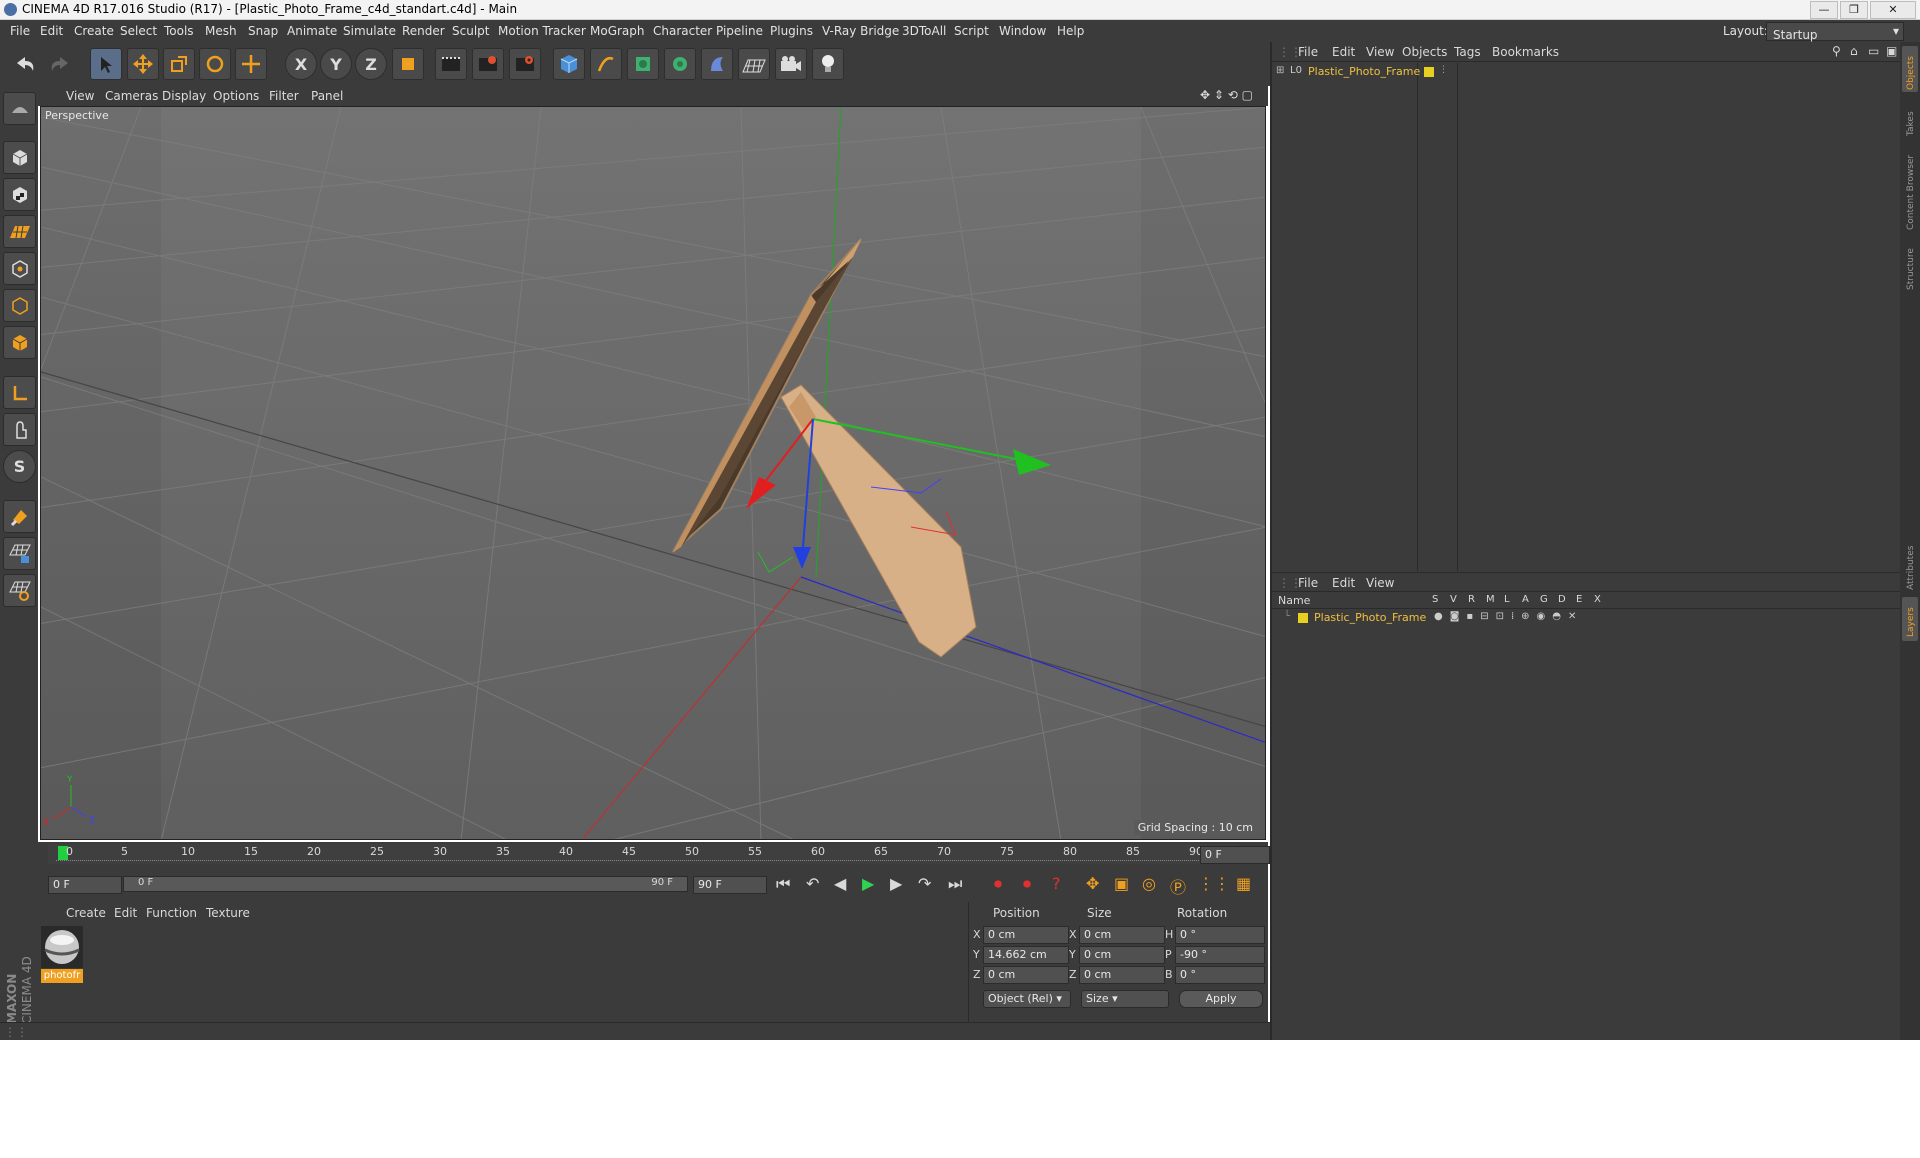 The width and height of the screenshot is (1920, 1158). What do you see at coordinates (1214, 883) in the screenshot?
I see `point-level-animation-icon: ⋮⋮` at bounding box center [1214, 883].